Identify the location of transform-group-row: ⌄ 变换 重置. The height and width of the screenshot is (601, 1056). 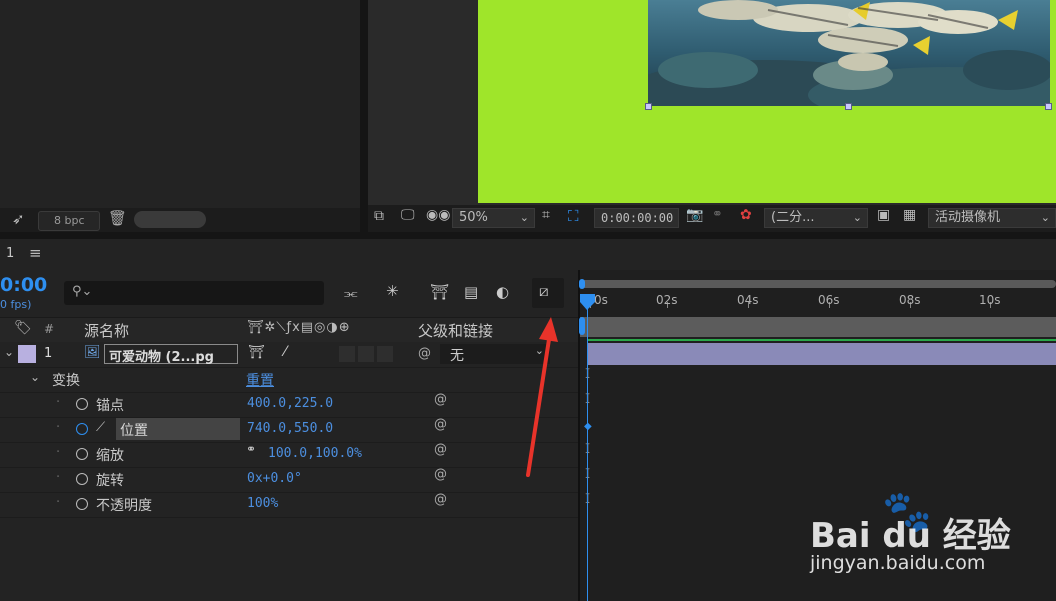
(289, 380).